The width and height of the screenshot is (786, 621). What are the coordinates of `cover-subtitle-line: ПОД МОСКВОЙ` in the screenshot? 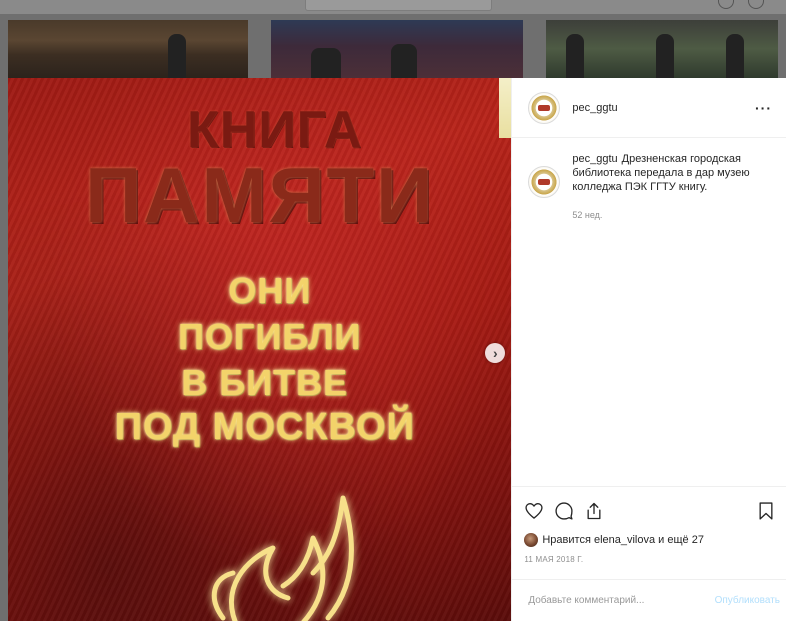 It's located at (264, 427).